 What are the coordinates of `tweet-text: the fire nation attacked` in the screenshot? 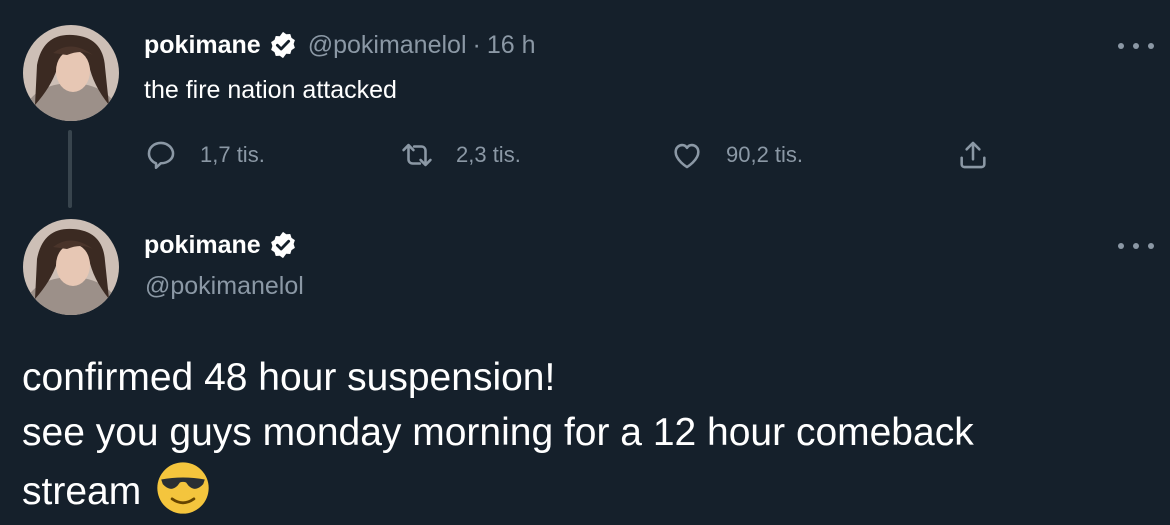 It's located at (270, 90).